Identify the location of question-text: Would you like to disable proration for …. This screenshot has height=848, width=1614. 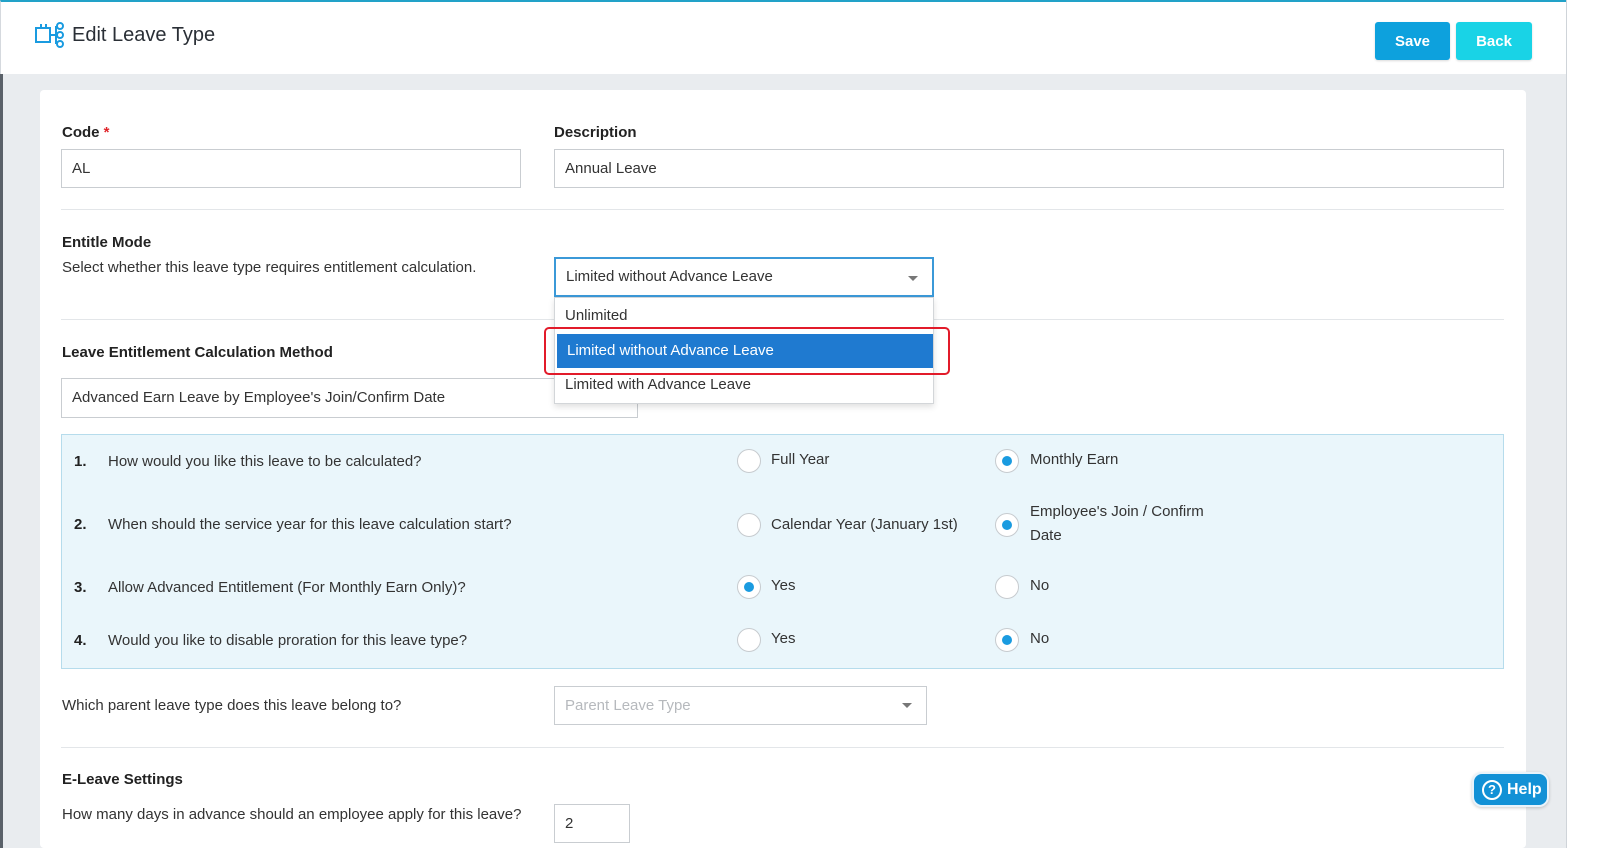
(288, 640).